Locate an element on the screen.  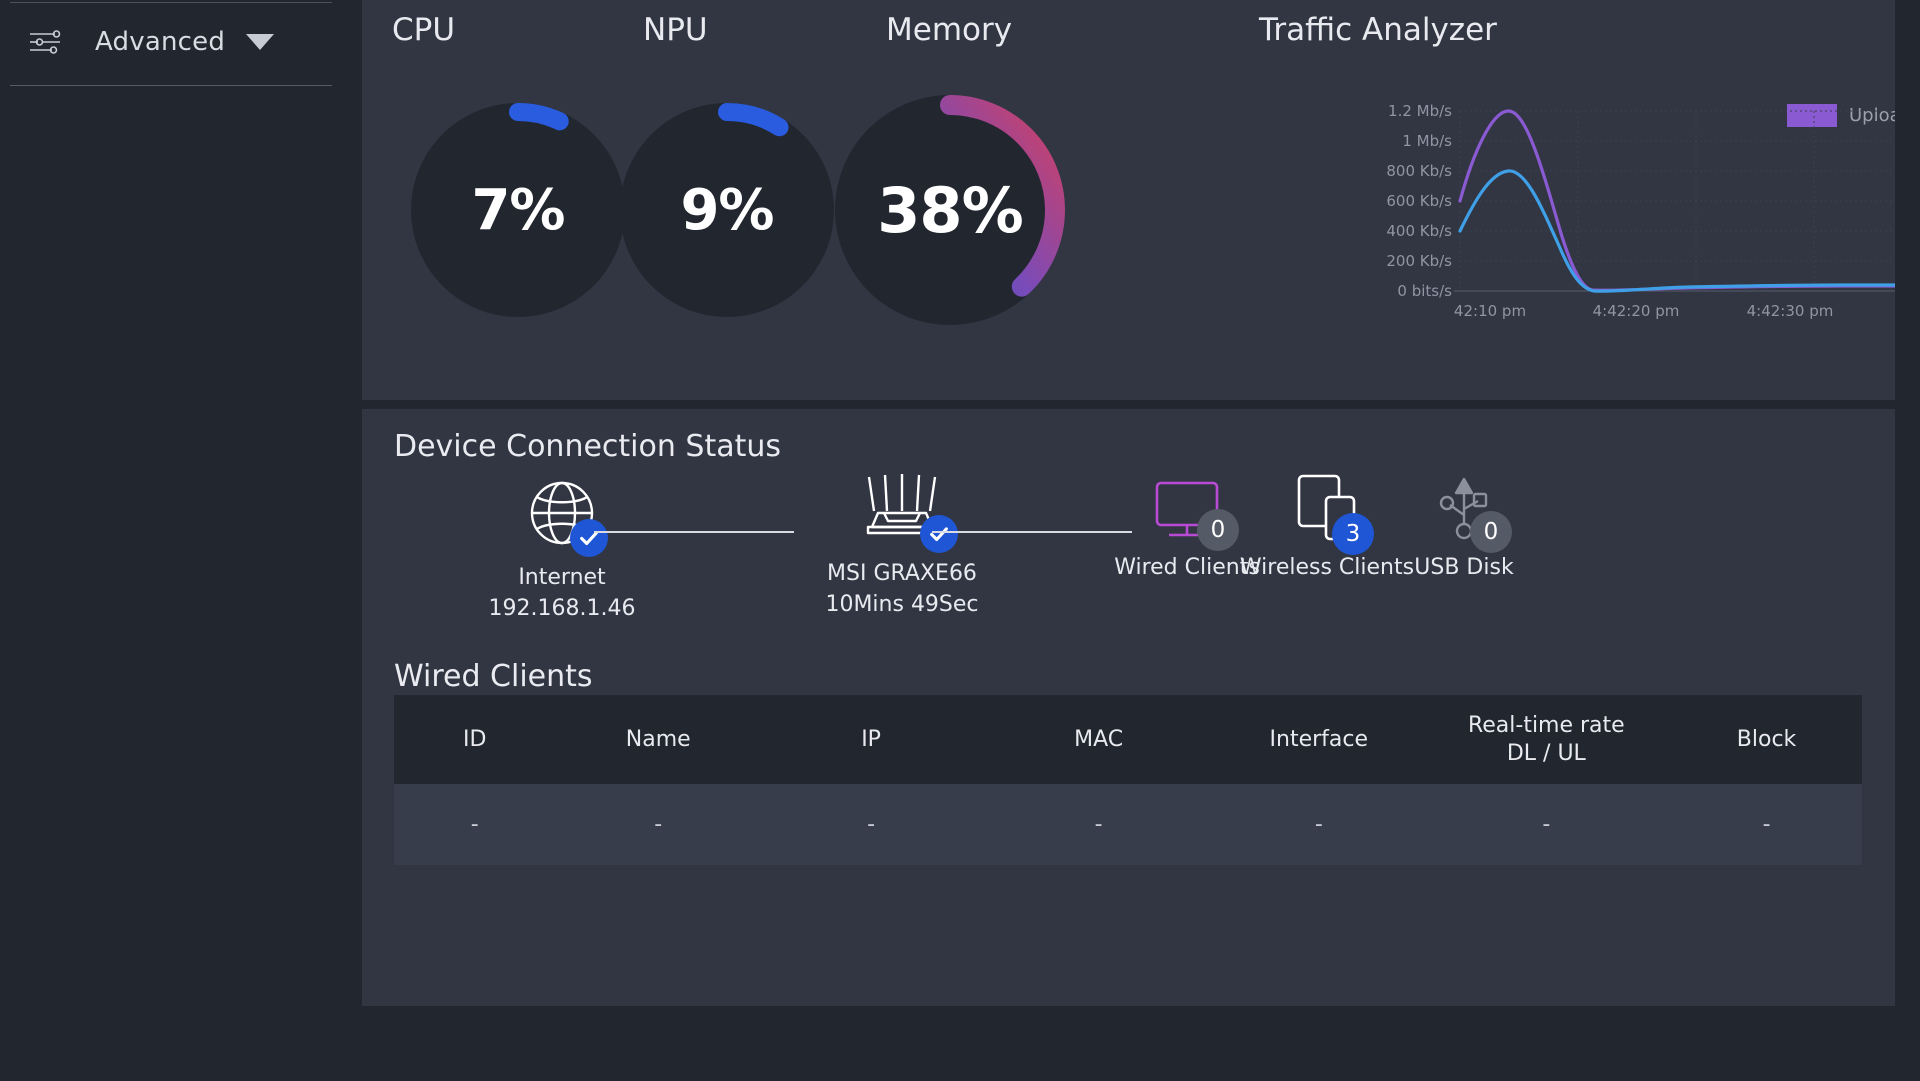
cpu-gauge: 7% is located at coordinates (518, 210).